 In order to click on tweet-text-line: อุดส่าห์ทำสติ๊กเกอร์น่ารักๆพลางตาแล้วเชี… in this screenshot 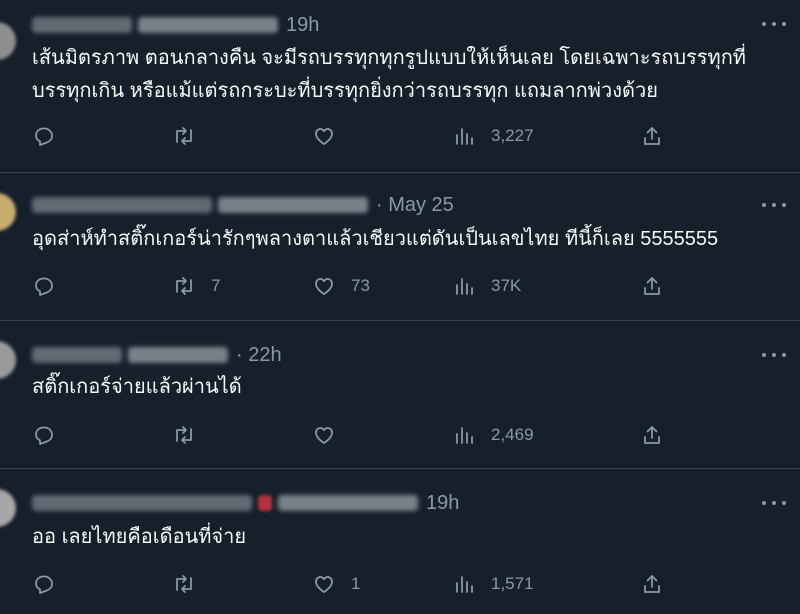, I will do `click(375, 239)`.